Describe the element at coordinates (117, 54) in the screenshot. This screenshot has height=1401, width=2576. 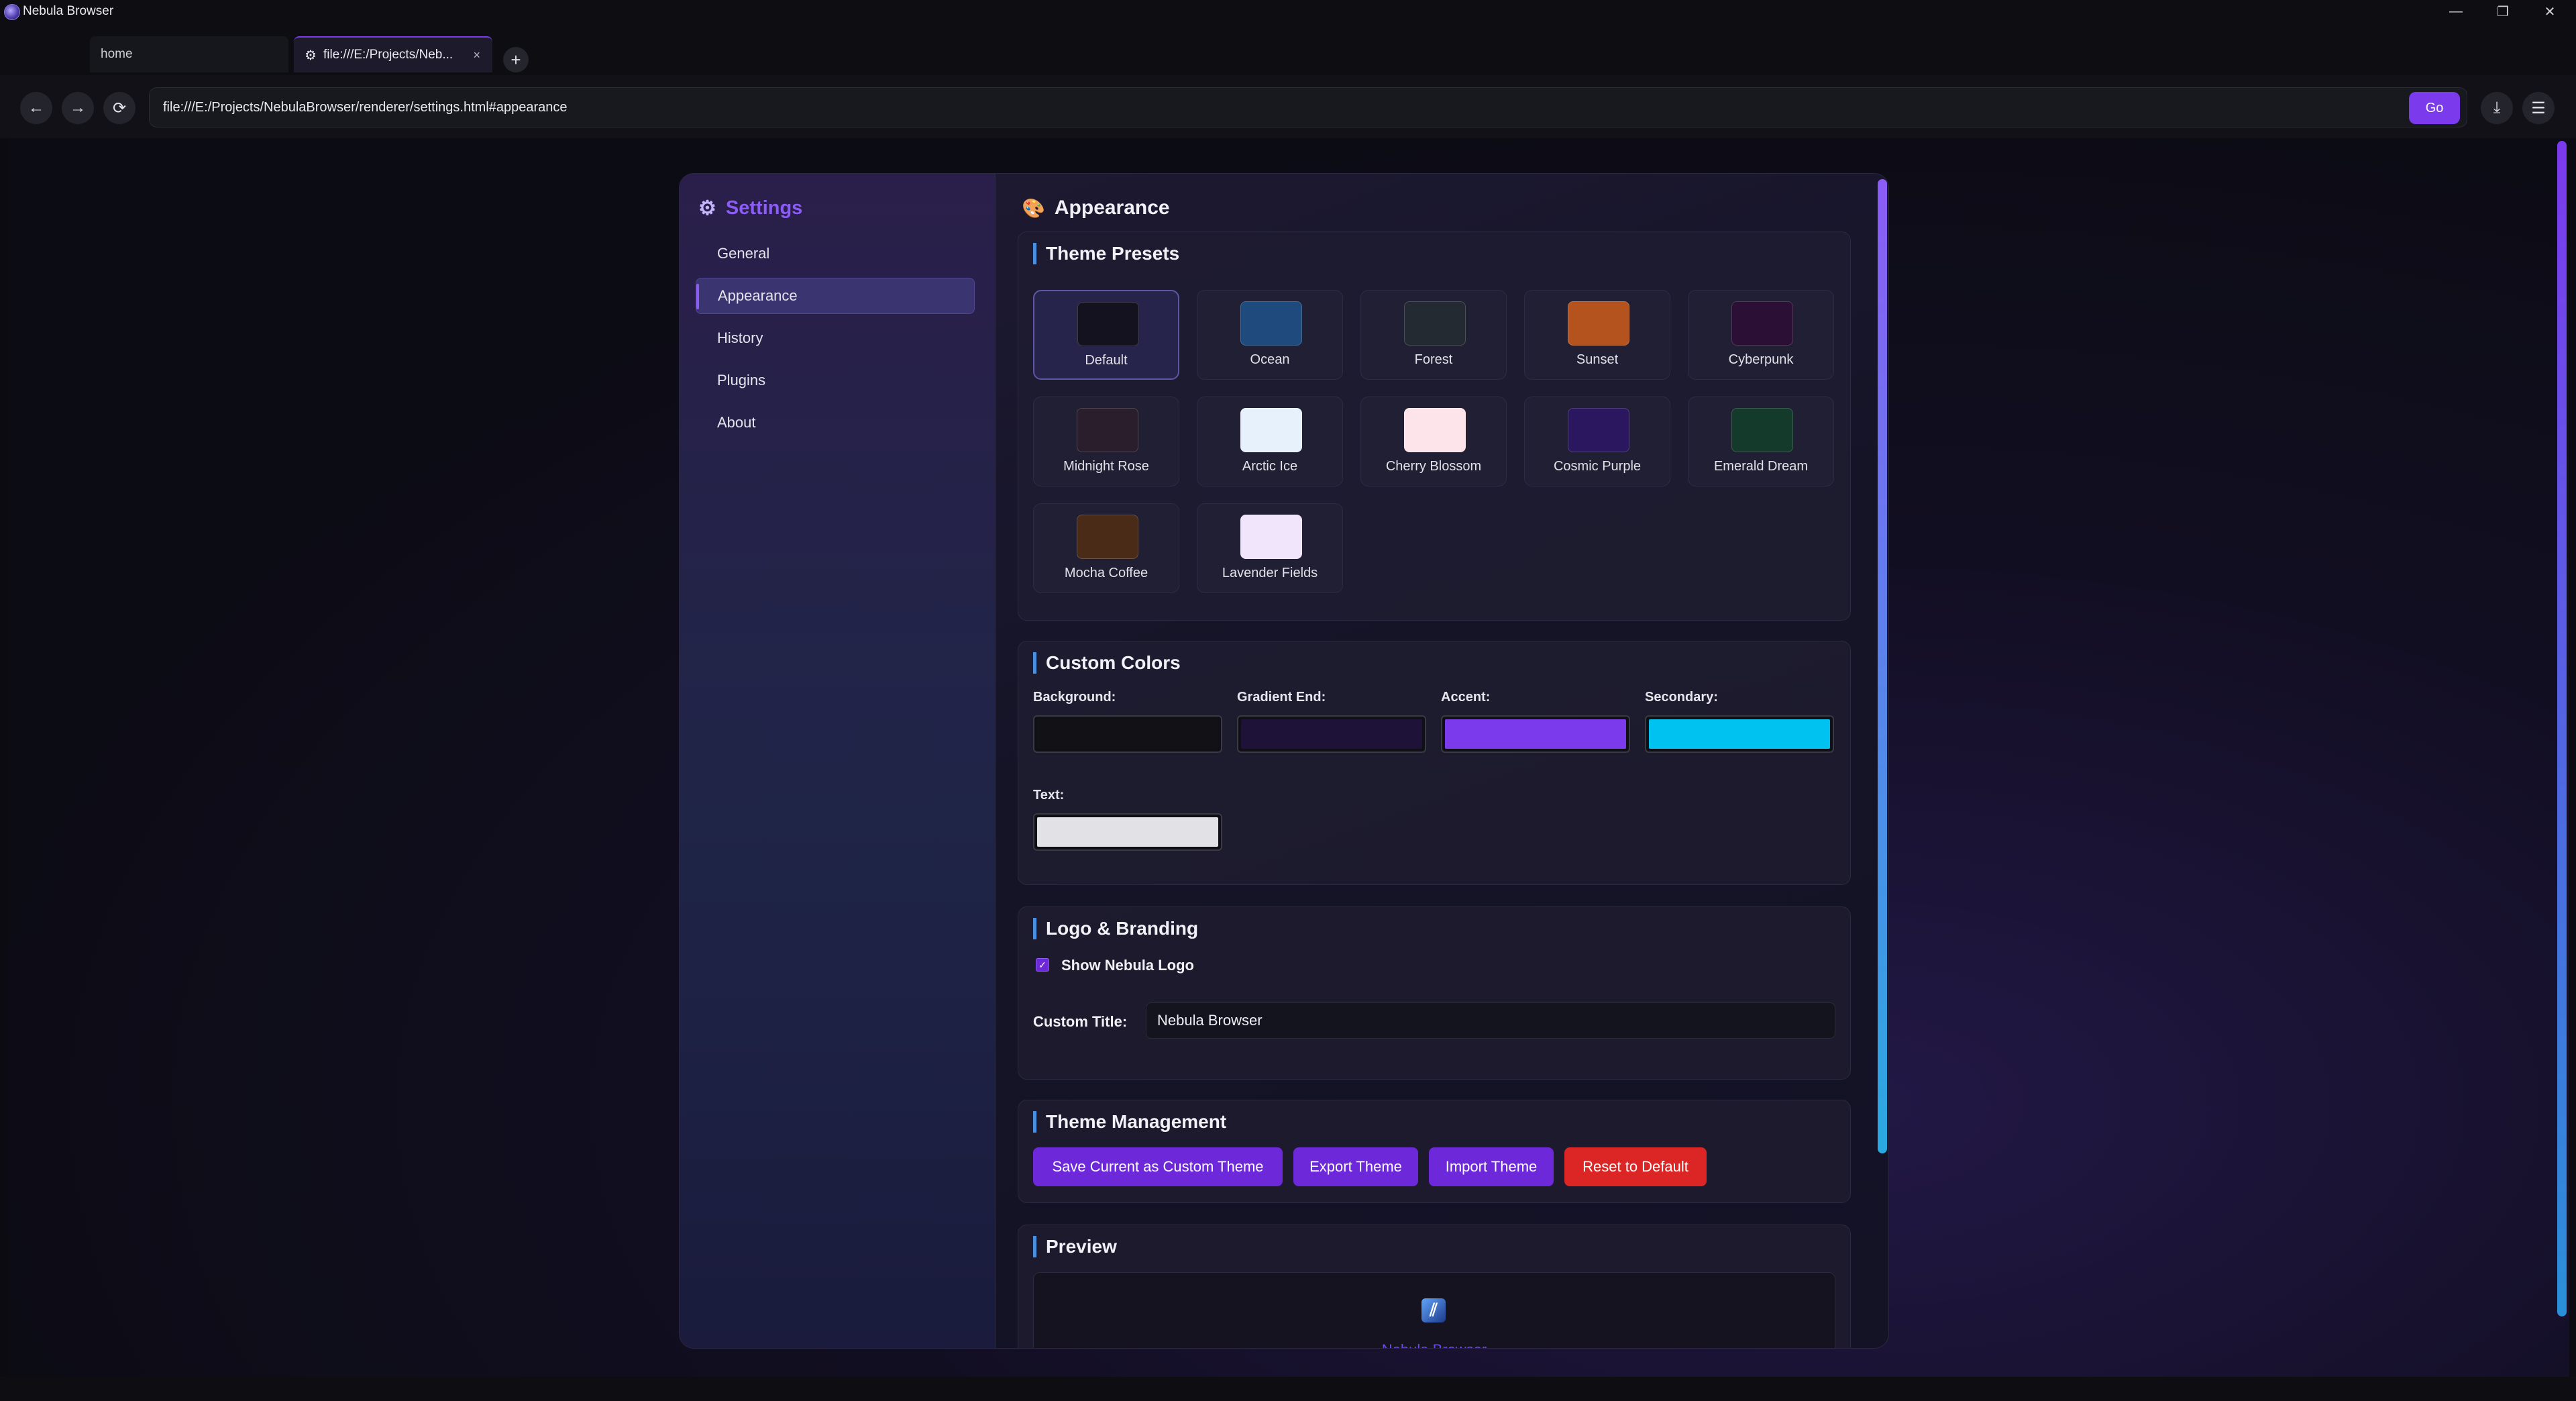
I see `tab-label: home` at that location.